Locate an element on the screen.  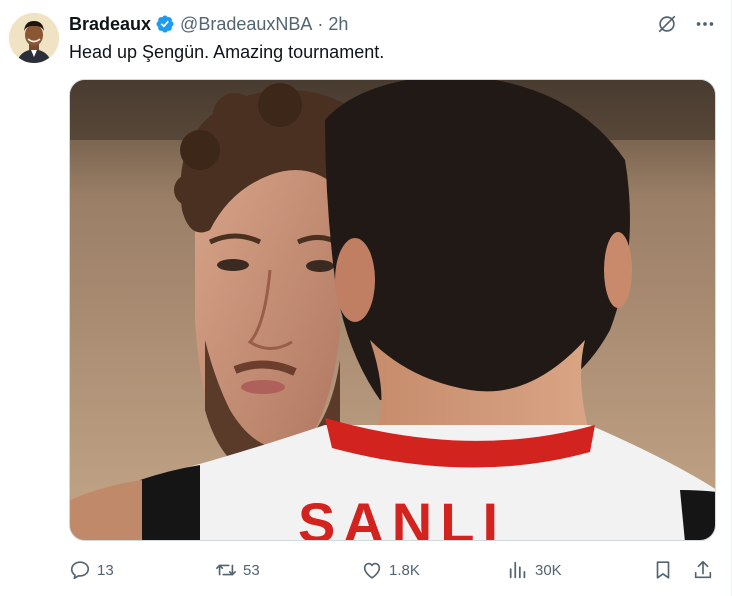
timestamp: 2h is located at coordinates (338, 24).